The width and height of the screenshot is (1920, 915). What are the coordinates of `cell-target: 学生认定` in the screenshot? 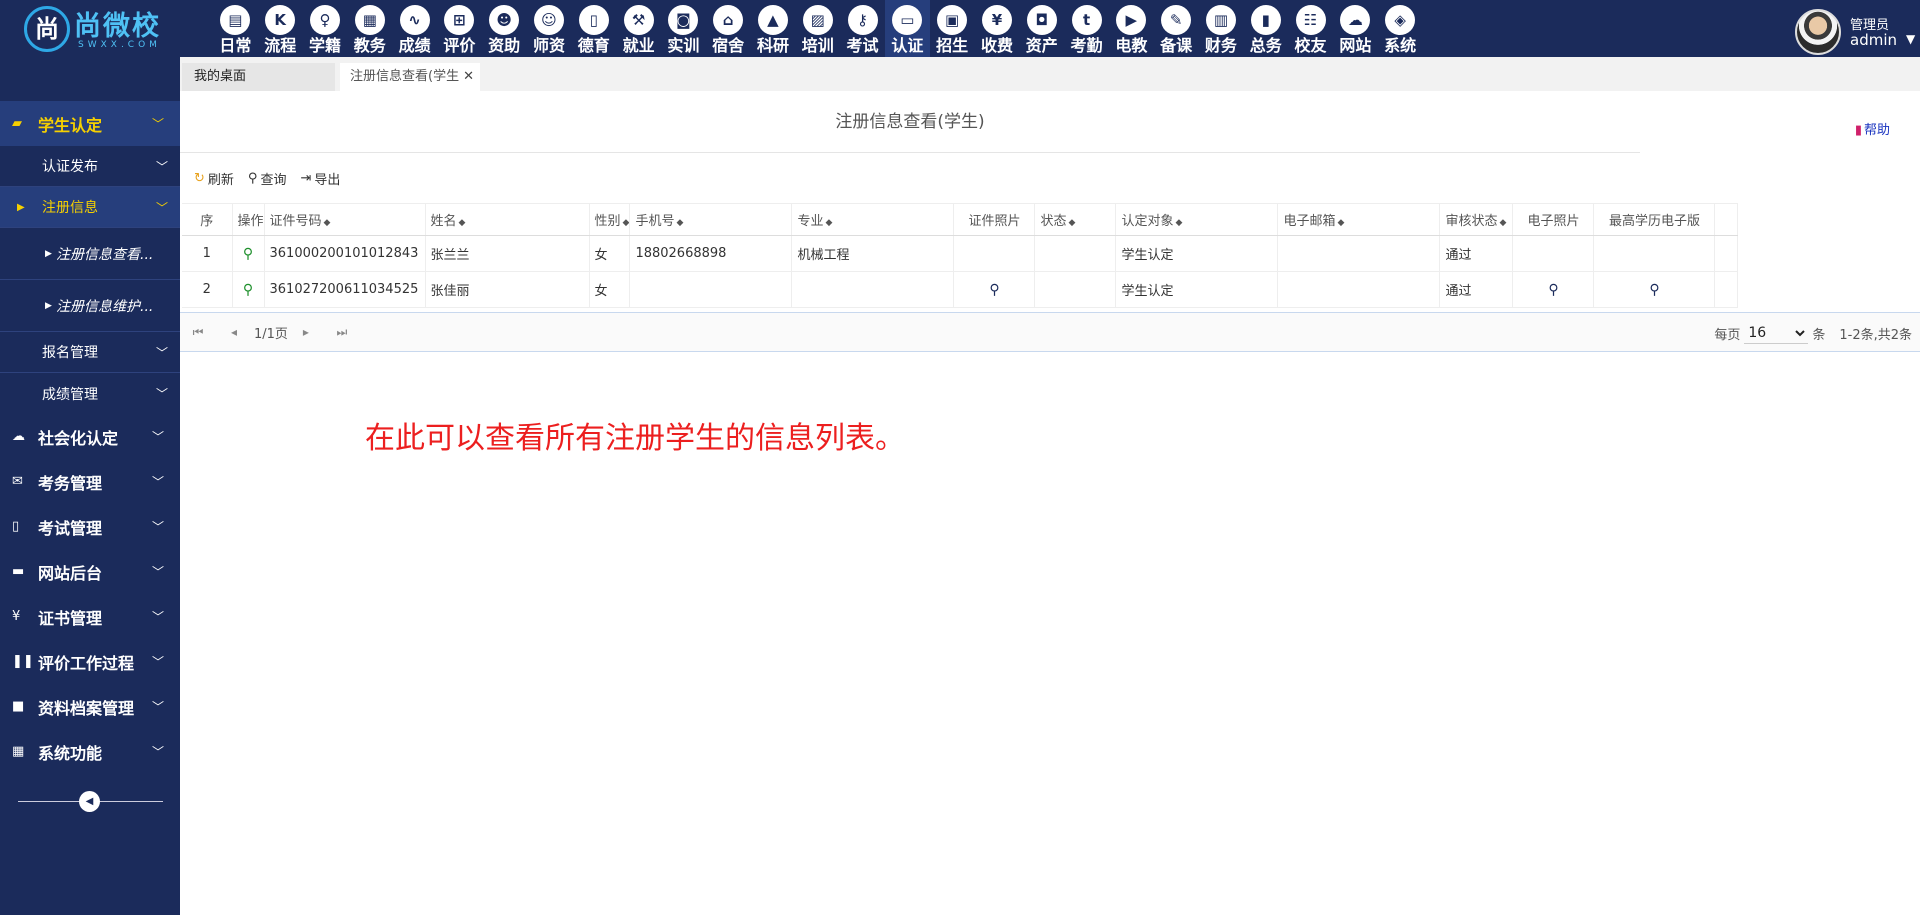 It's located at (1197, 253).